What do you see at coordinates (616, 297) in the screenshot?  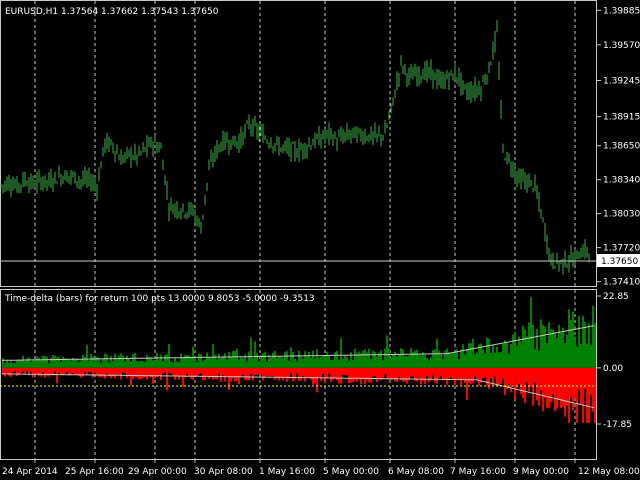 I see `indicator-tick-label: 22.85` at bounding box center [616, 297].